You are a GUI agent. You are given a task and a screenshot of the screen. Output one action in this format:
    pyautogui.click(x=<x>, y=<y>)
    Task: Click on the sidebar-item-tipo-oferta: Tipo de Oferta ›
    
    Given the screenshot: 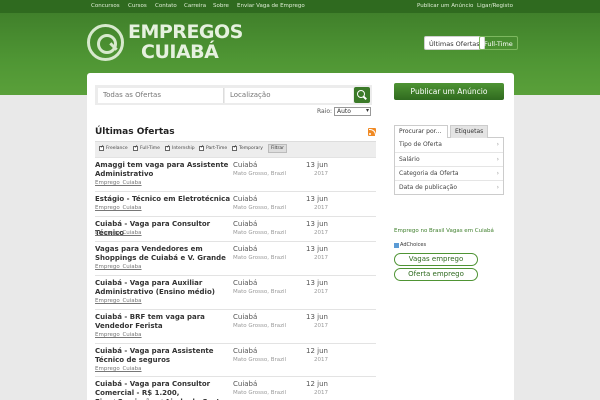 What is the action you would take?
    pyautogui.click(x=449, y=145)
    